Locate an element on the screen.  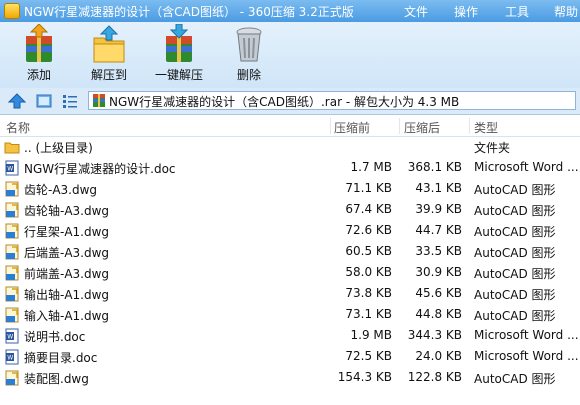
file-row: 齿轮轴-A3.dwg 67.4 KB 39.9 KB AutoCAD 图形 is located at coordinates (290, 209).